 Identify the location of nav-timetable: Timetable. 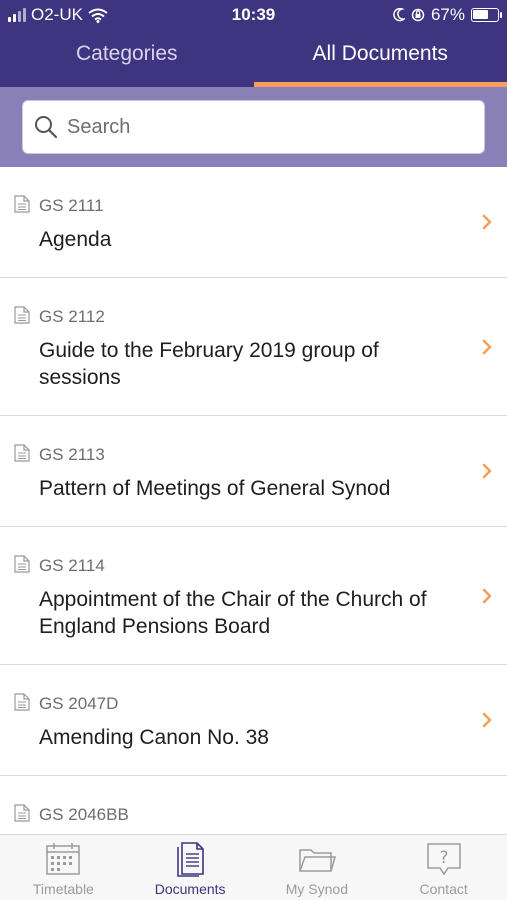
(63, 867).